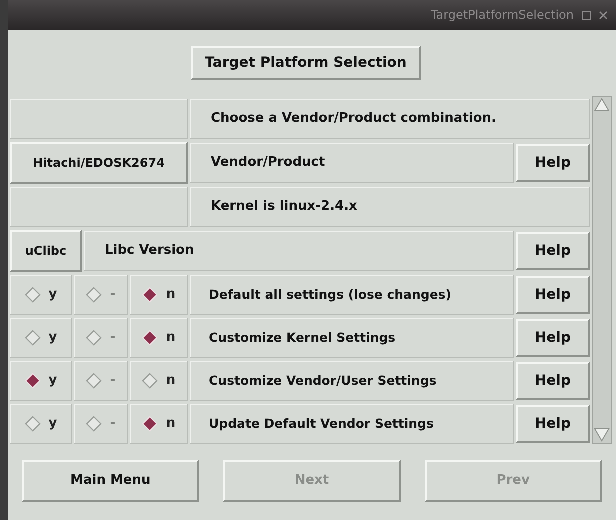  Describe the element at coordinates (352, 338) in the screenshot. I see `row-label: Customize Kernel Settings` at that location.